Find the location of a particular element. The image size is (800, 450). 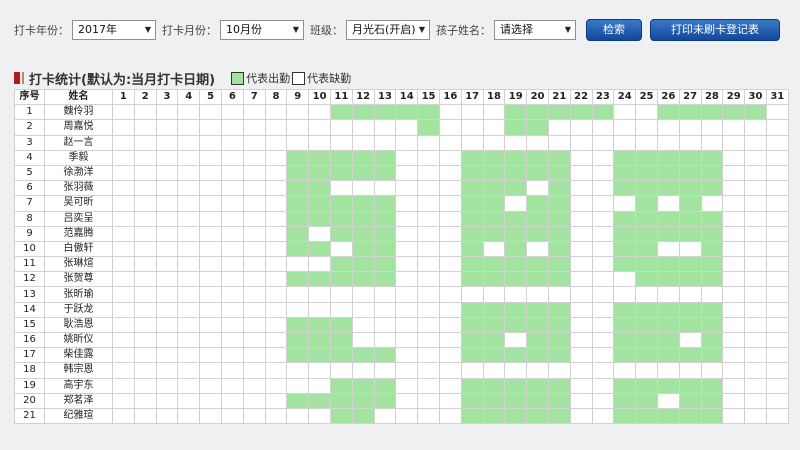

search-button: 检索 is located at coordinates (614, 30).